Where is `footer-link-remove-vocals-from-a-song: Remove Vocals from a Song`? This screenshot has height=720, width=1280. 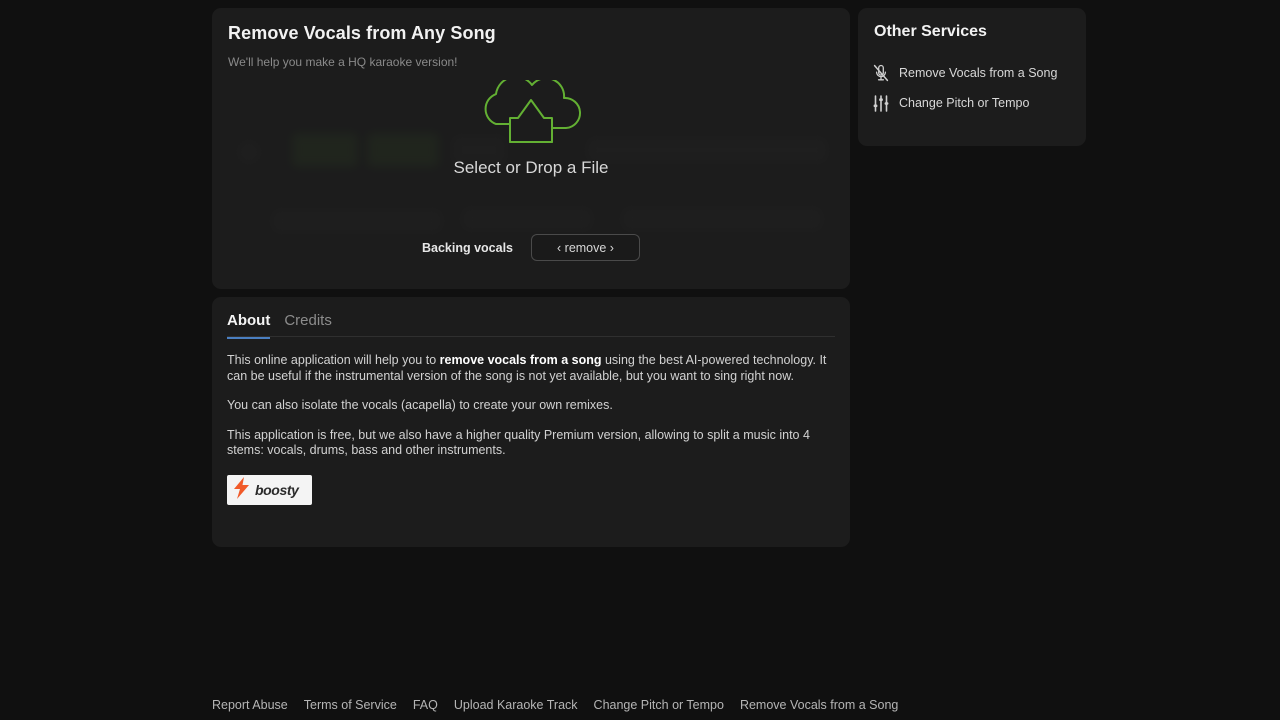
footer-link-remove-vocals-from-a-song: Remove Vocals from a Song is located at coordinates (819, 705).